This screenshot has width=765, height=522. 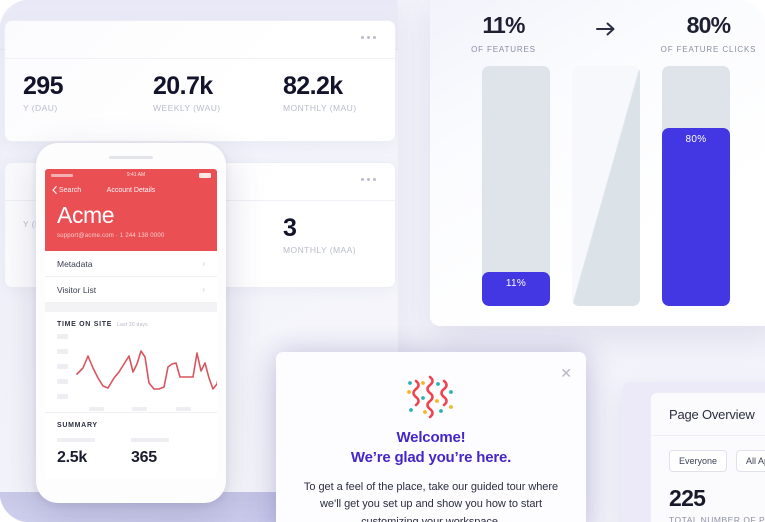 I want to click on bar-label-right: 80%, so click(x=696, y=140).